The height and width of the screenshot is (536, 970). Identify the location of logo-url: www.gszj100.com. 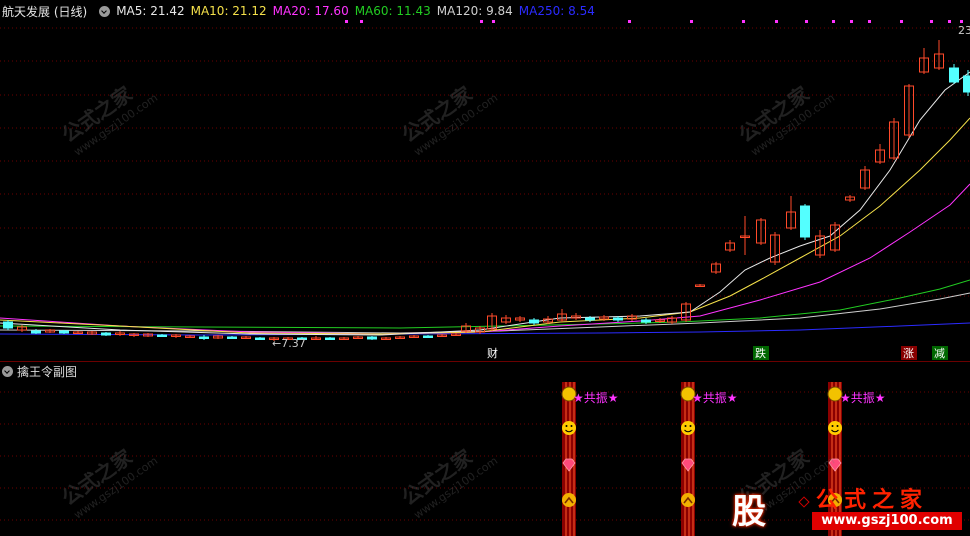
(887, 521).